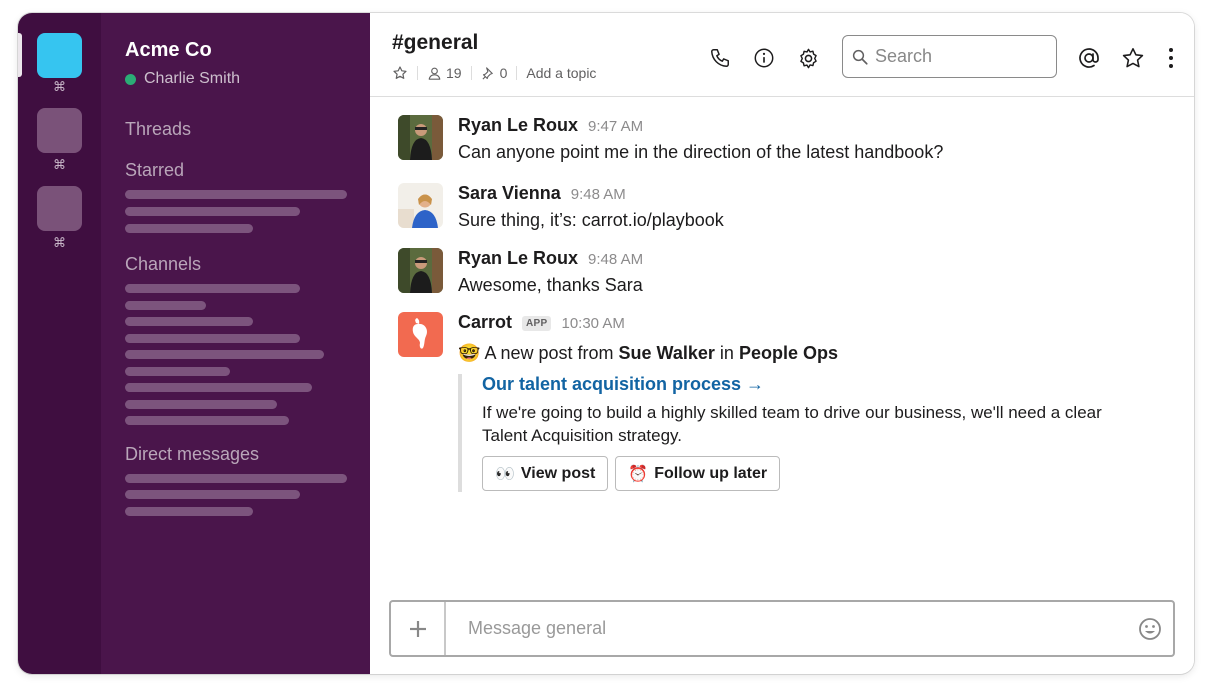 The width and height of the screenshot is (1210, 696). I want to click on eyes-emoji-icon: 👀, so click(505, 474).